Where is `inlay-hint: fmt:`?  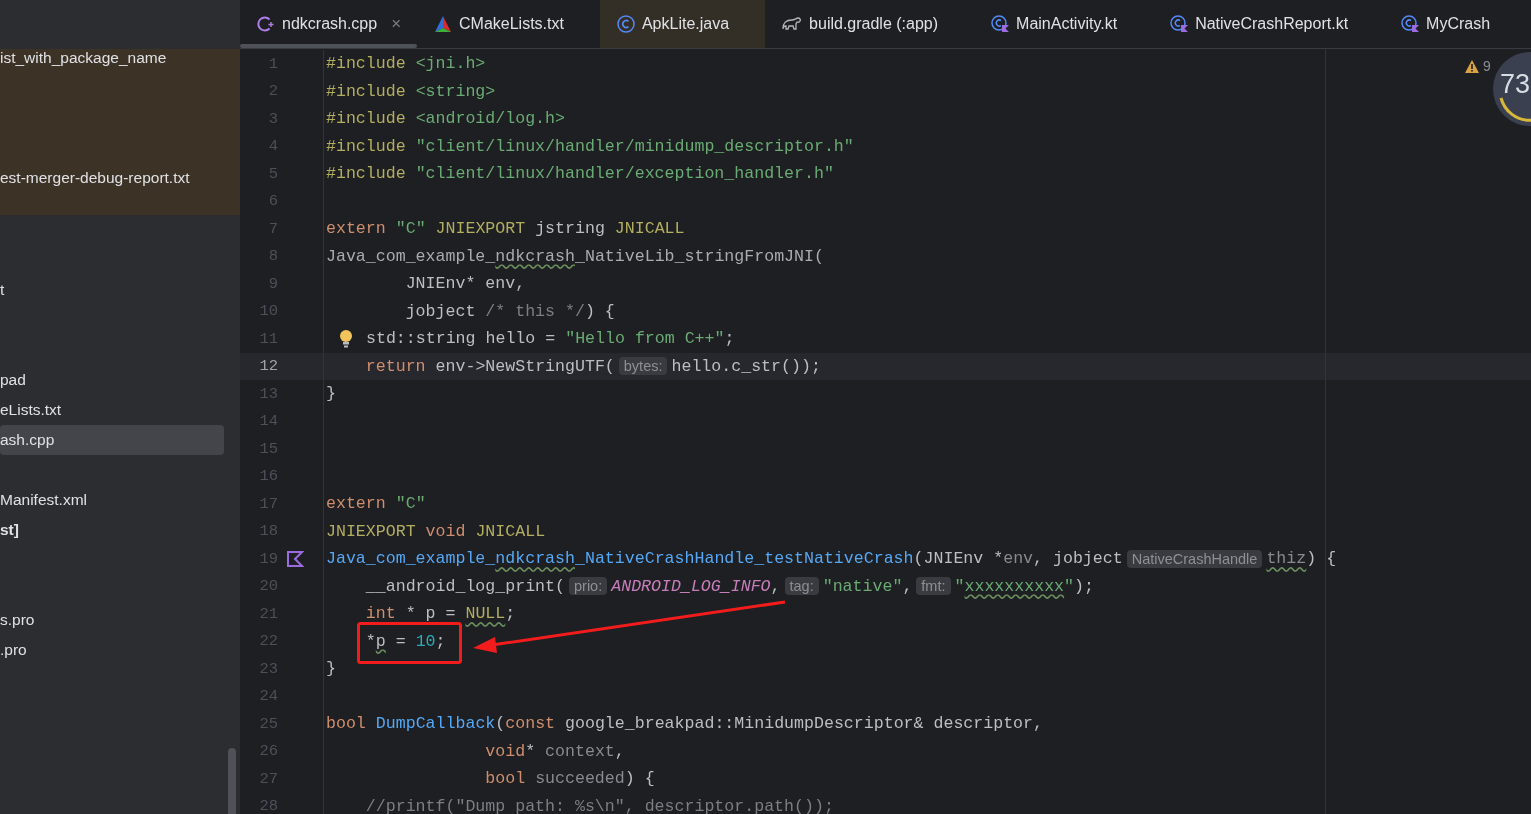 inlay-hint: fmt: is located at coordinates (933, 586).